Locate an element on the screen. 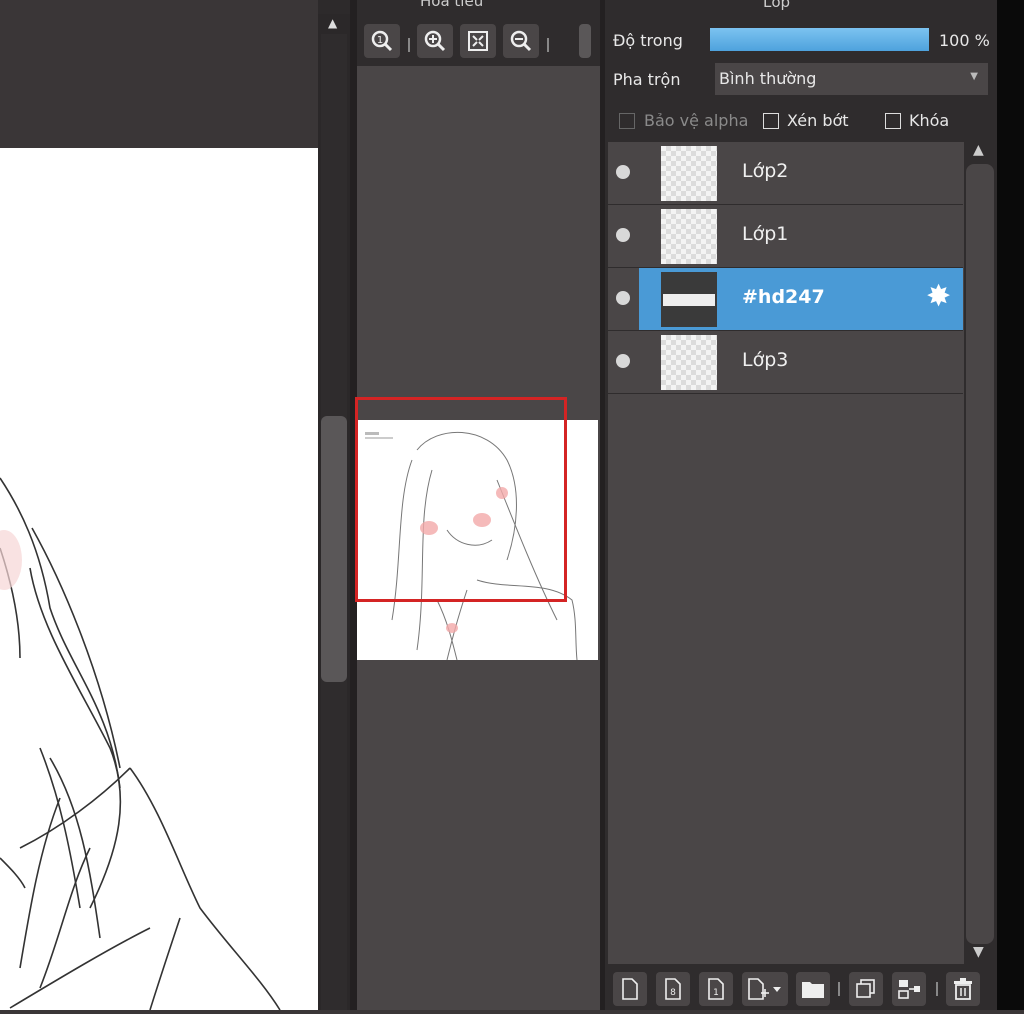  layer-name: Lớp3 is located at coordinates (765, 360).